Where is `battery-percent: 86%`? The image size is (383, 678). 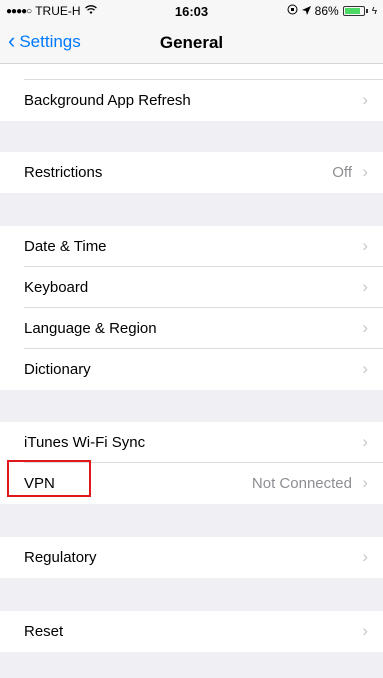
battery-percent: 86% is located at coordinates (326, 11).